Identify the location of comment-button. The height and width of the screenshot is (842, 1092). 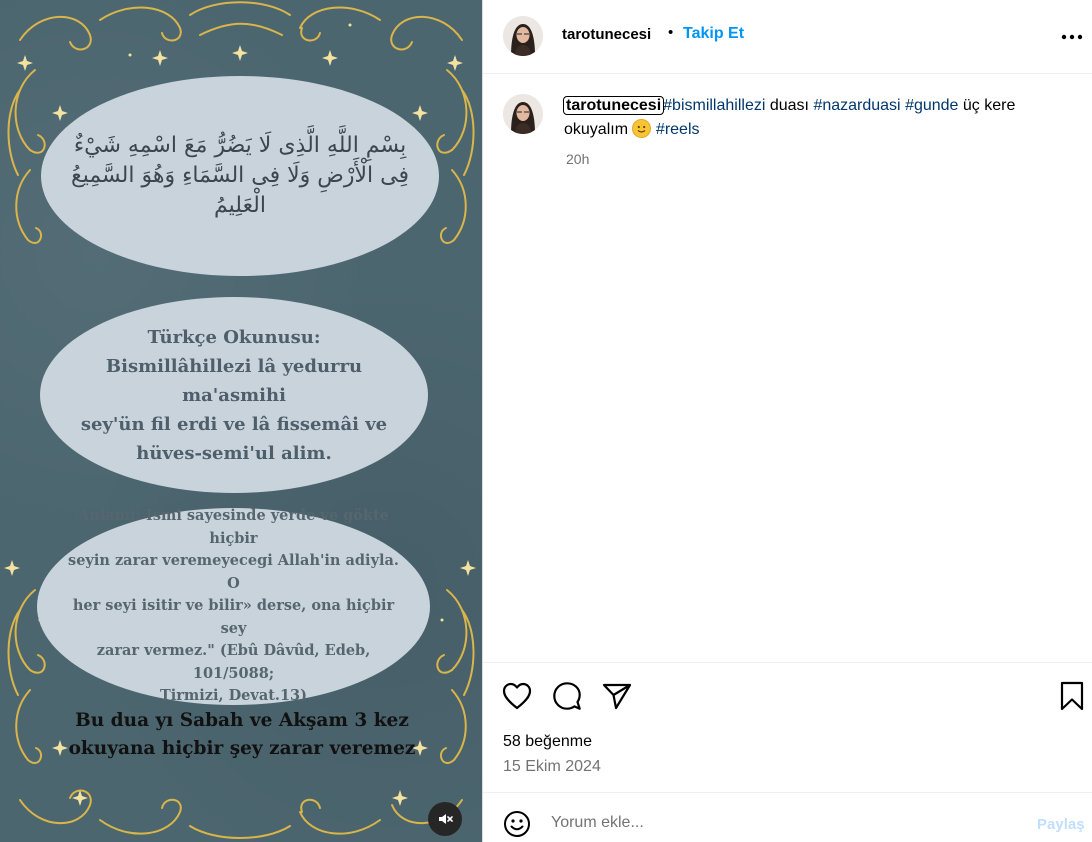
(567, 696).